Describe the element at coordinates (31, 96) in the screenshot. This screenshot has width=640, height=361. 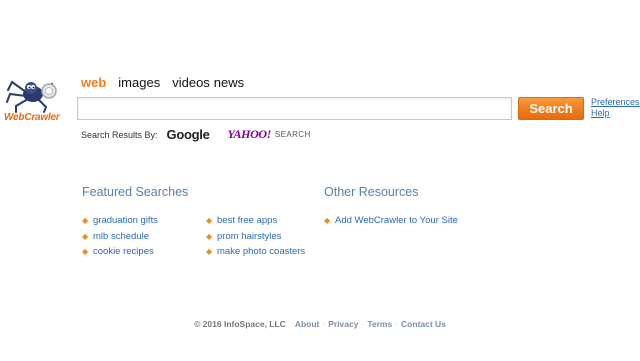
I see `spider-mascot-icon` at that location.